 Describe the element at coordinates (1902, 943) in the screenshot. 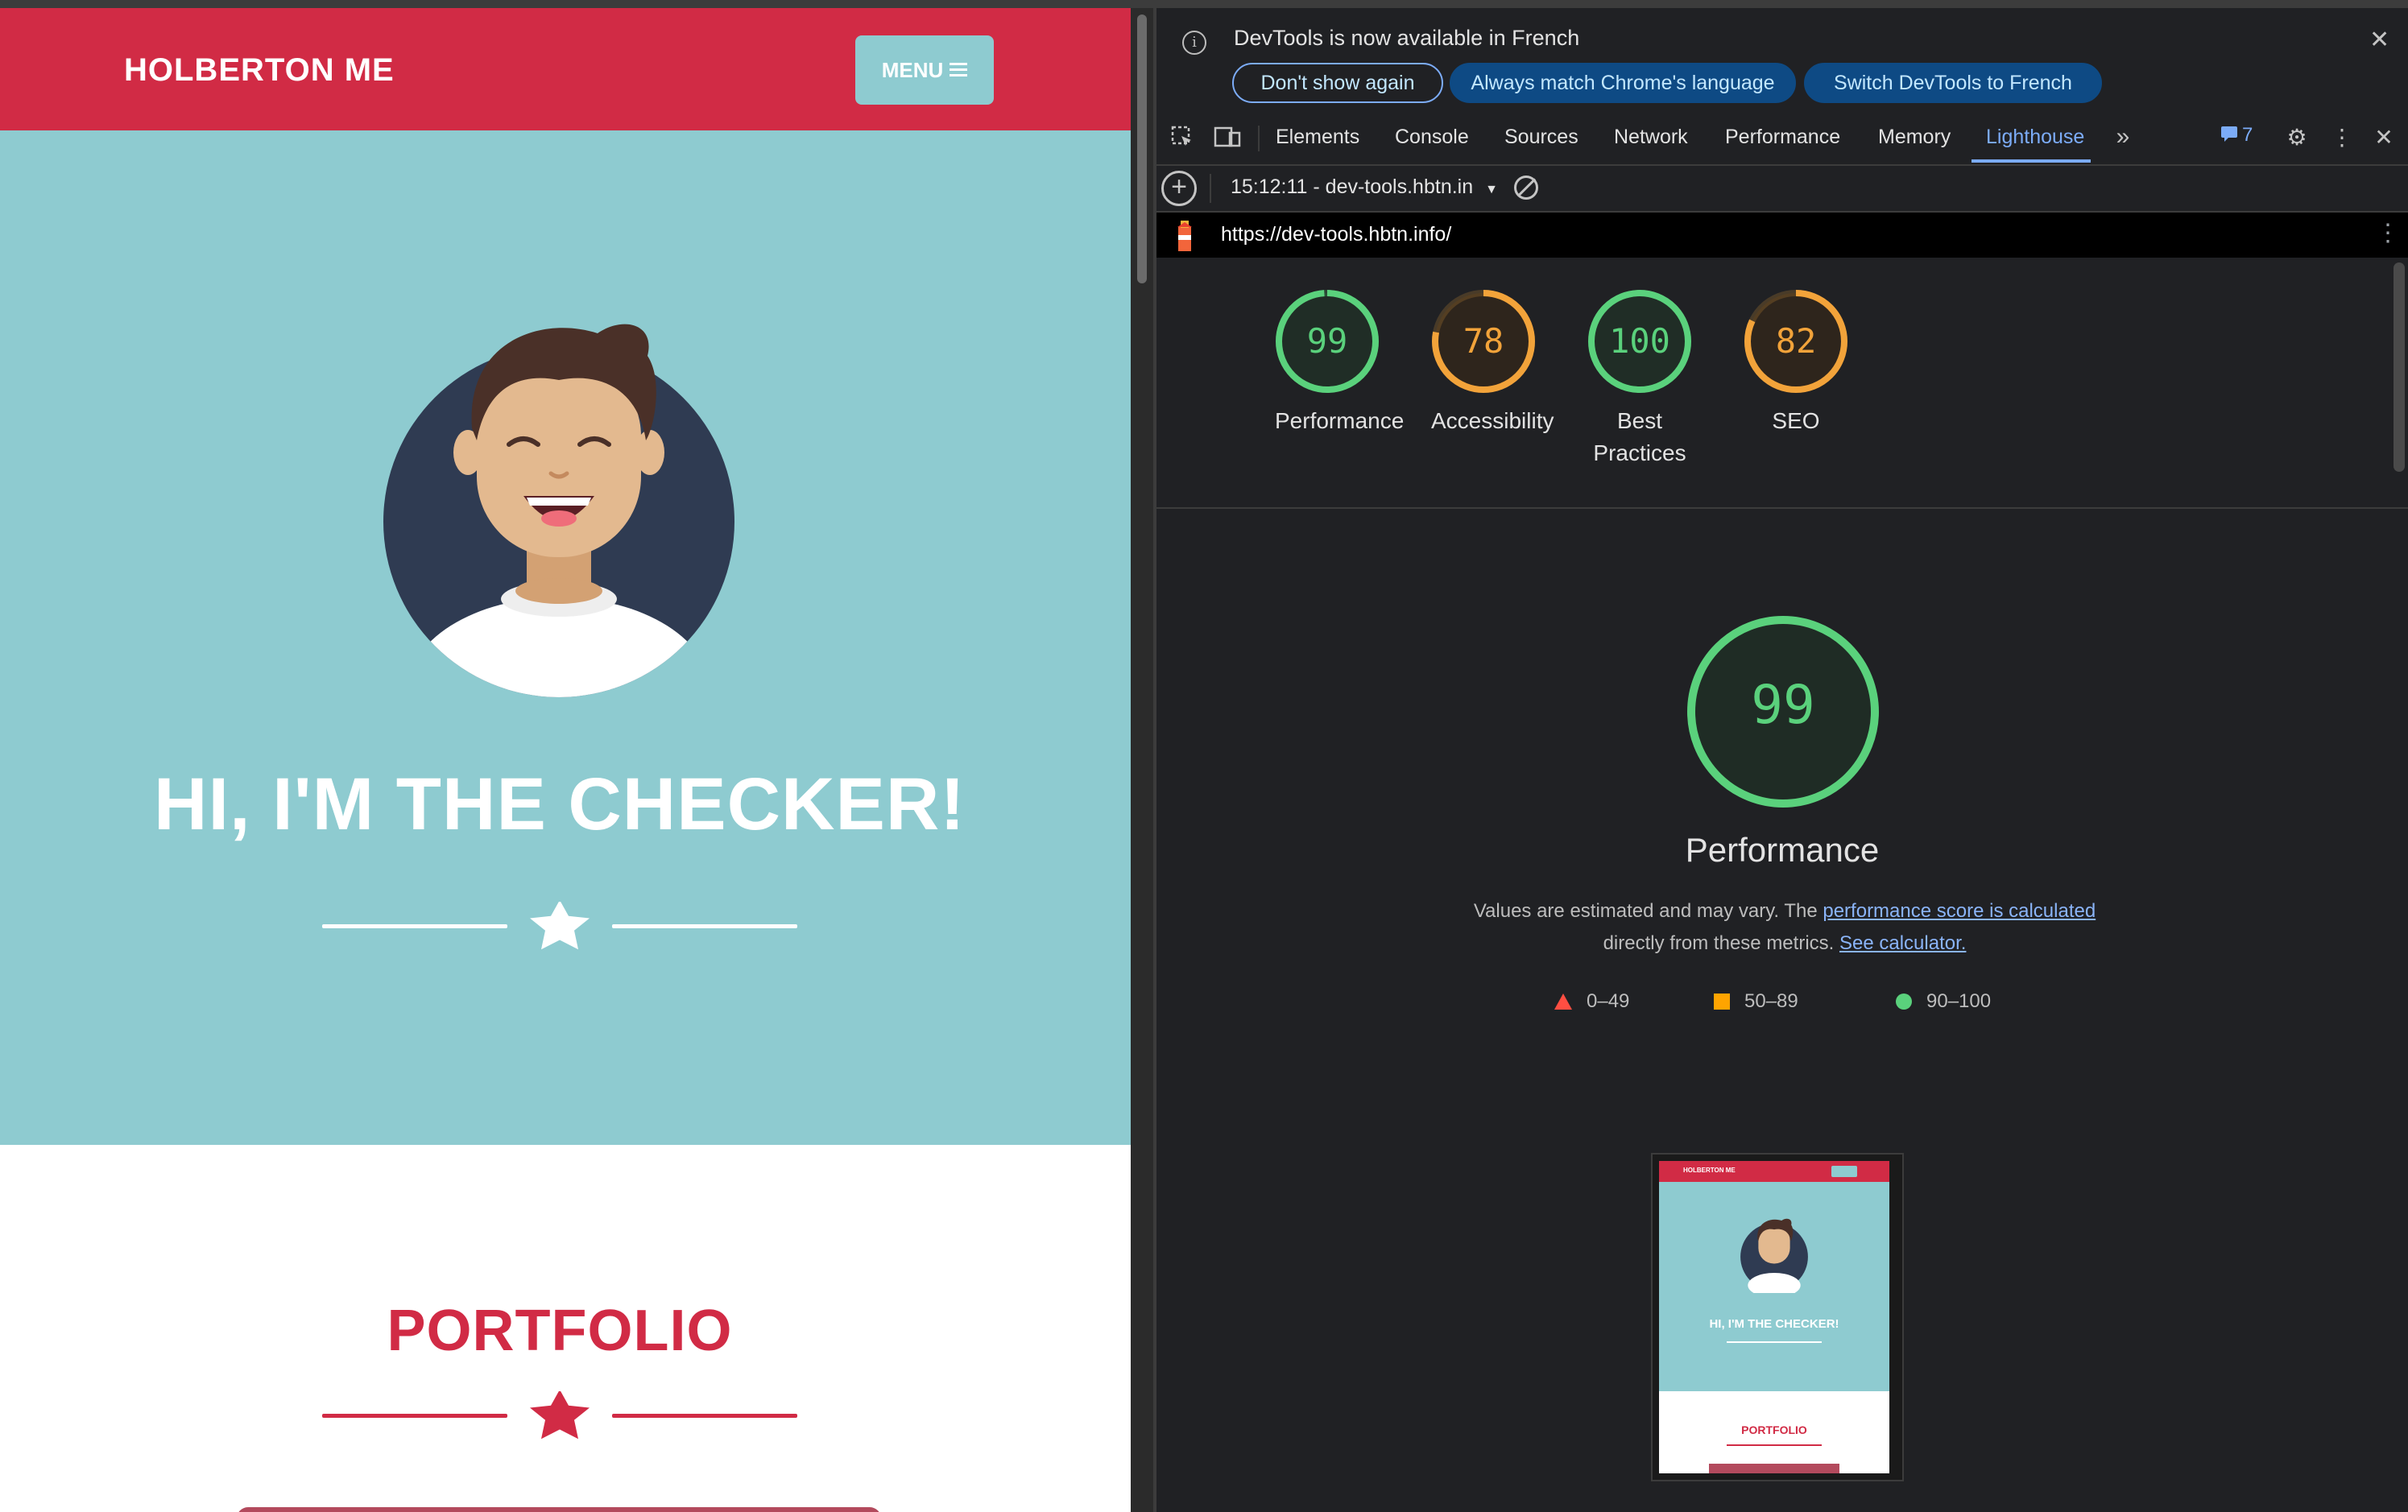

I see `see-calculator-link: See calculator.` at that location.